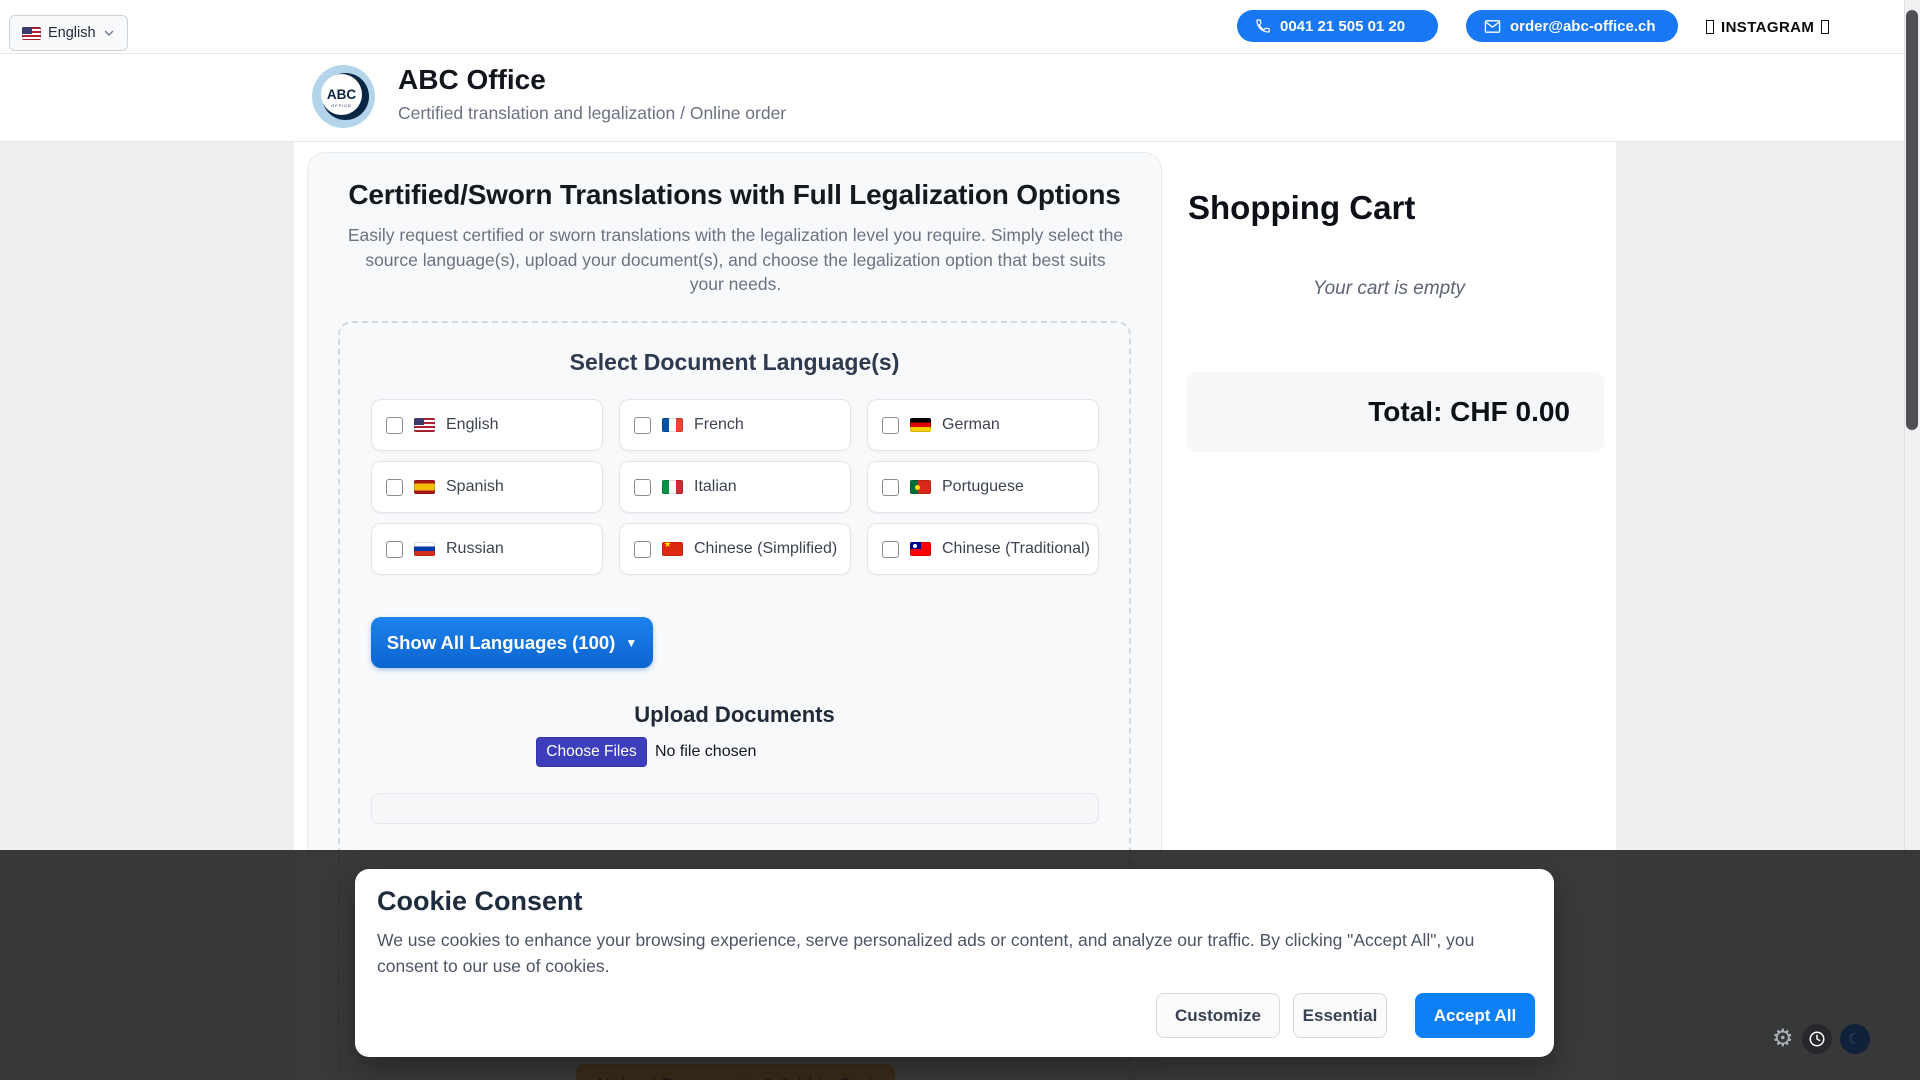 Image resolution: width=1920 pixels, height=1080 pixels. What do you see at coordinates (487, 549) in the screenshot?
I see `language-option-russian: Russian` at bounding box center [487, 549].